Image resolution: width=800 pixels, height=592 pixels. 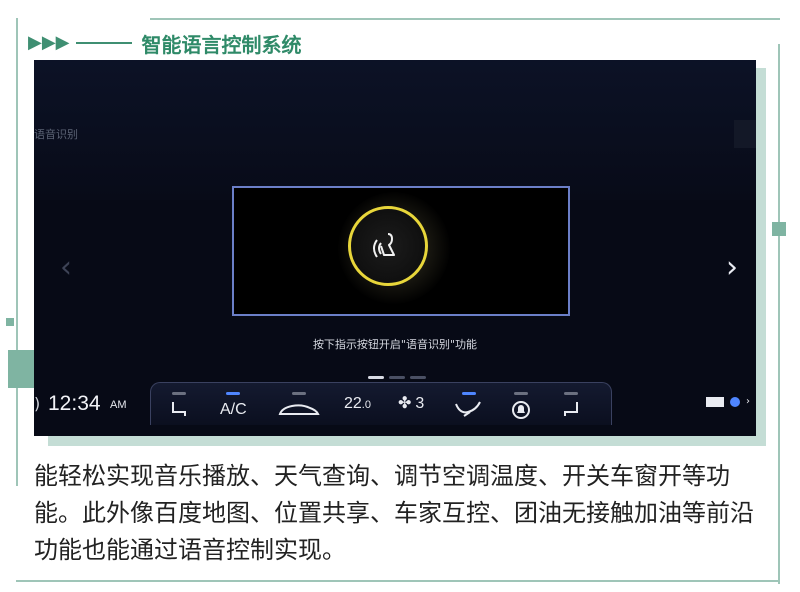 What do you see at coordinates (66, 267) in the screenshot?
I see `chevron-left-icon: ‹` at bounding box center [66, 267].